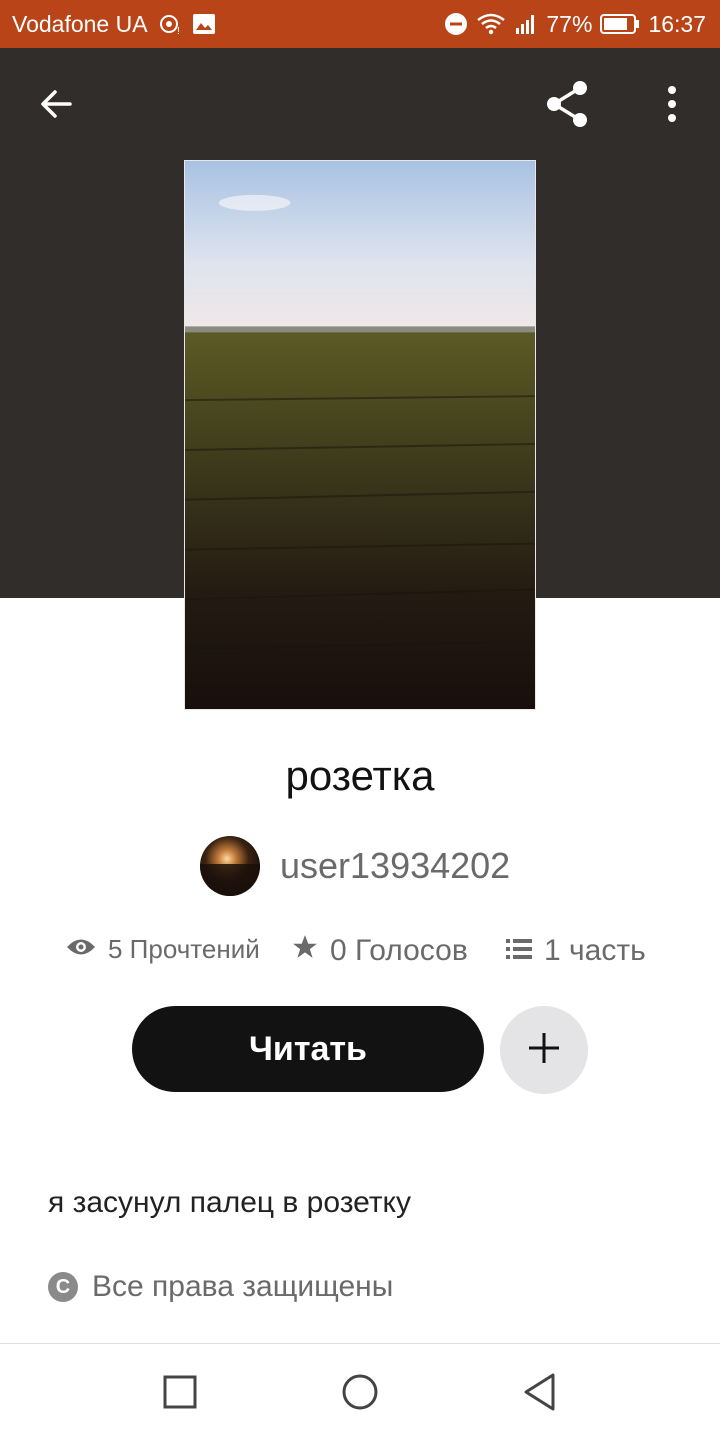 This screenshot has height=1440, width=720. I want to click on status-bar: Vodafone UA ! 77% 16:37, so click(360, 24).